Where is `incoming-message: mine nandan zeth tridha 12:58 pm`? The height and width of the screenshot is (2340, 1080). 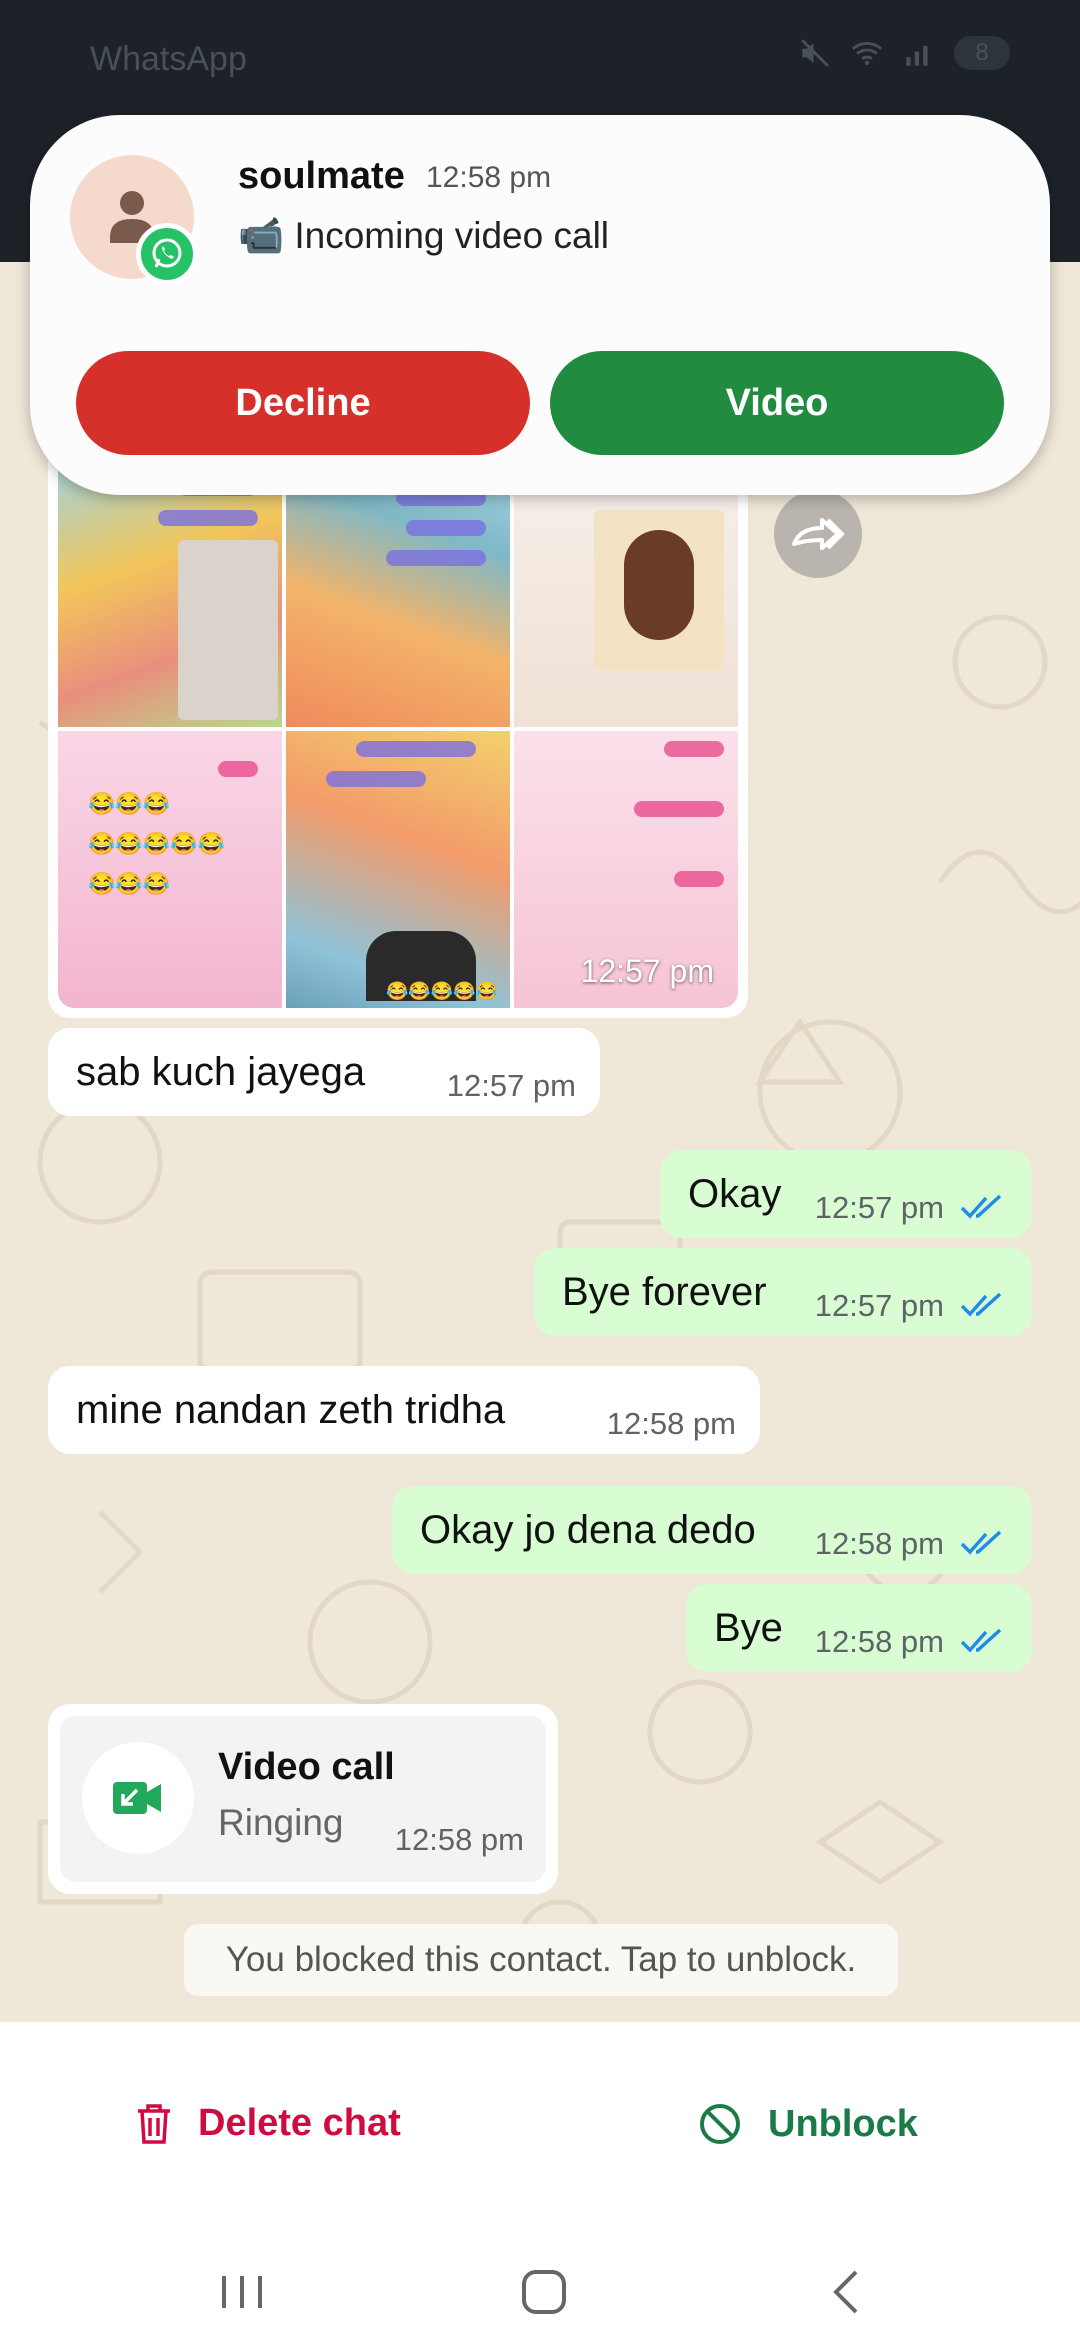
incoming-message: mine nandan zeth tridha 12:58 pm is located at coordinates (404, 1410).